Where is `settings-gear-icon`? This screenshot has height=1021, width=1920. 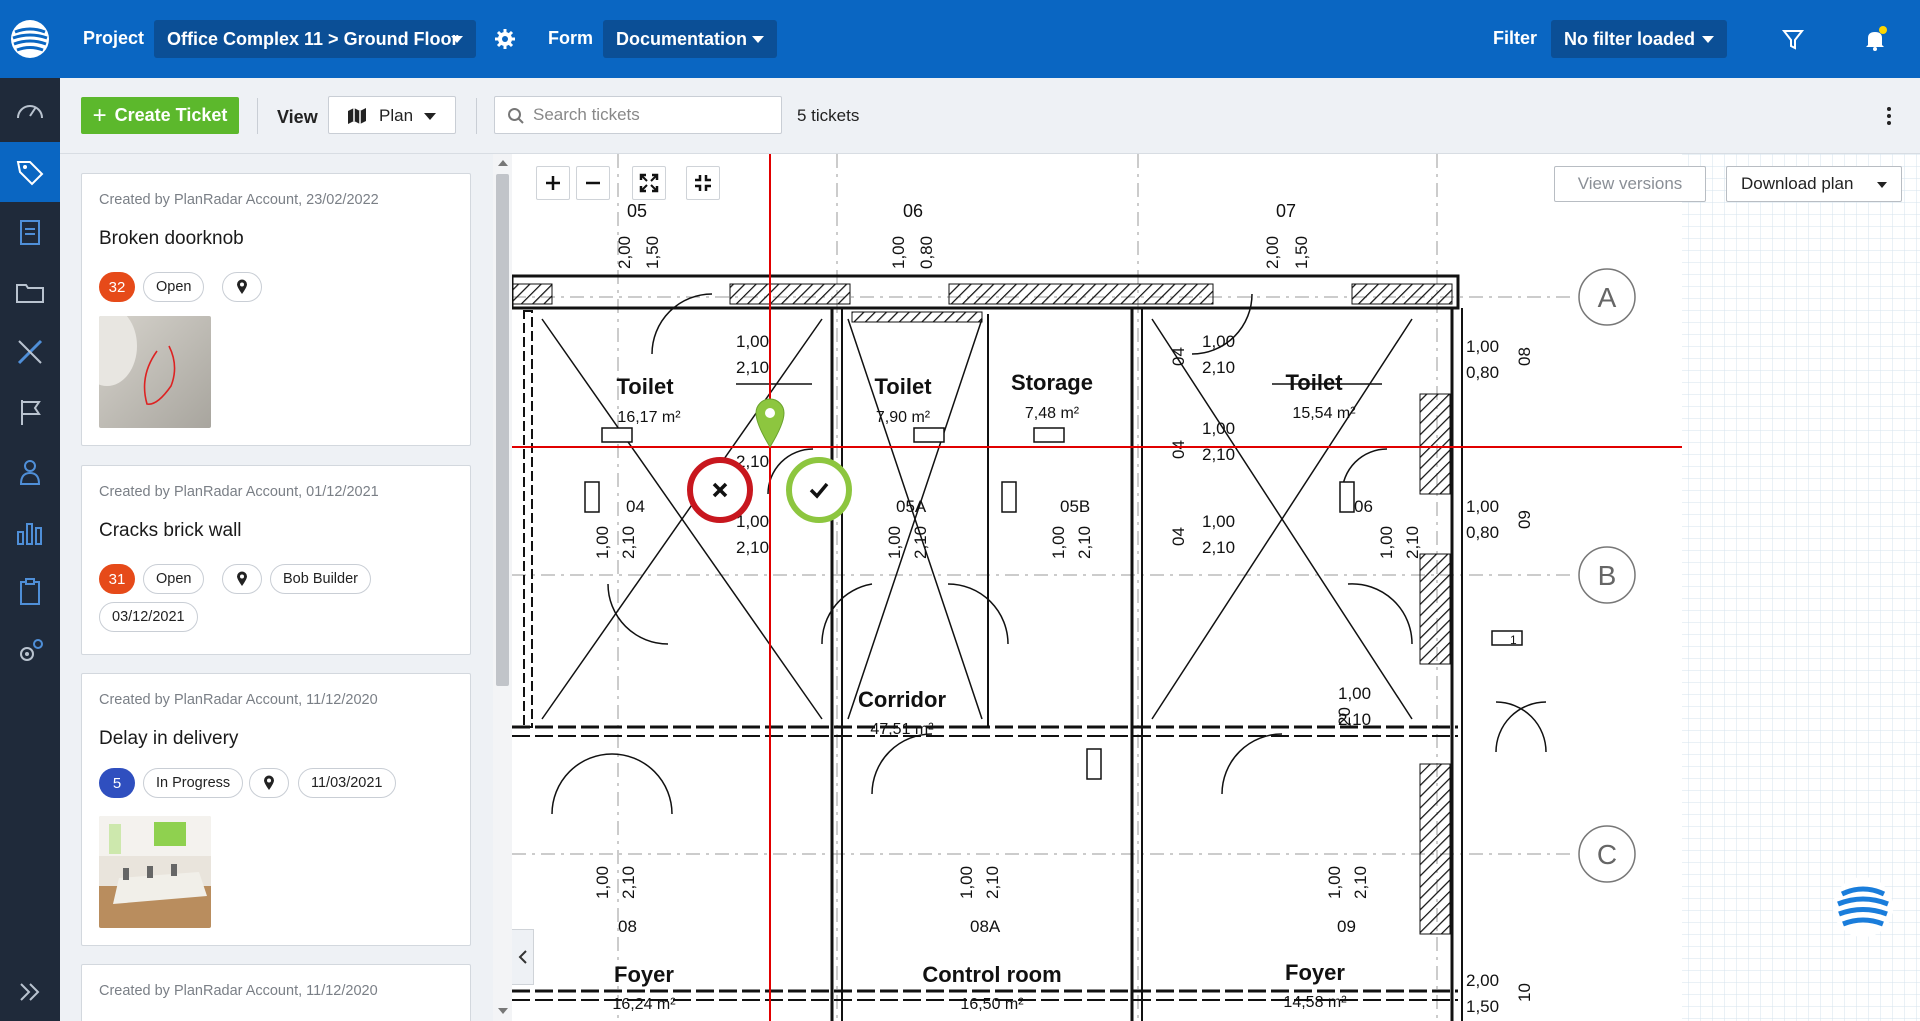
settings-gear-icon is located at coordinates (505, 39).